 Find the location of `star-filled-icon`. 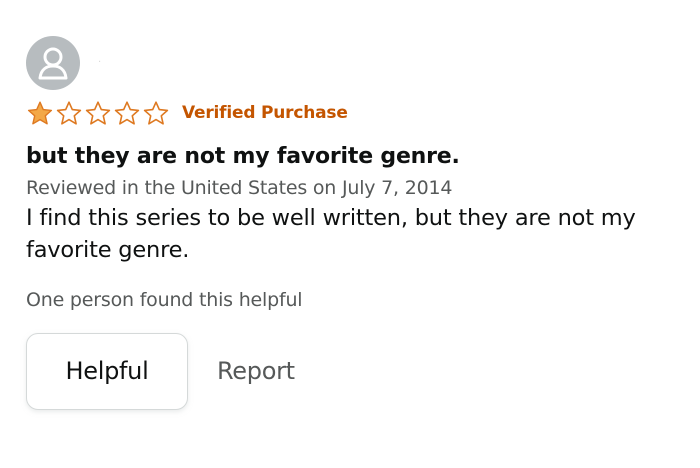

star-filled-icon is located at coordinates (40, 113).